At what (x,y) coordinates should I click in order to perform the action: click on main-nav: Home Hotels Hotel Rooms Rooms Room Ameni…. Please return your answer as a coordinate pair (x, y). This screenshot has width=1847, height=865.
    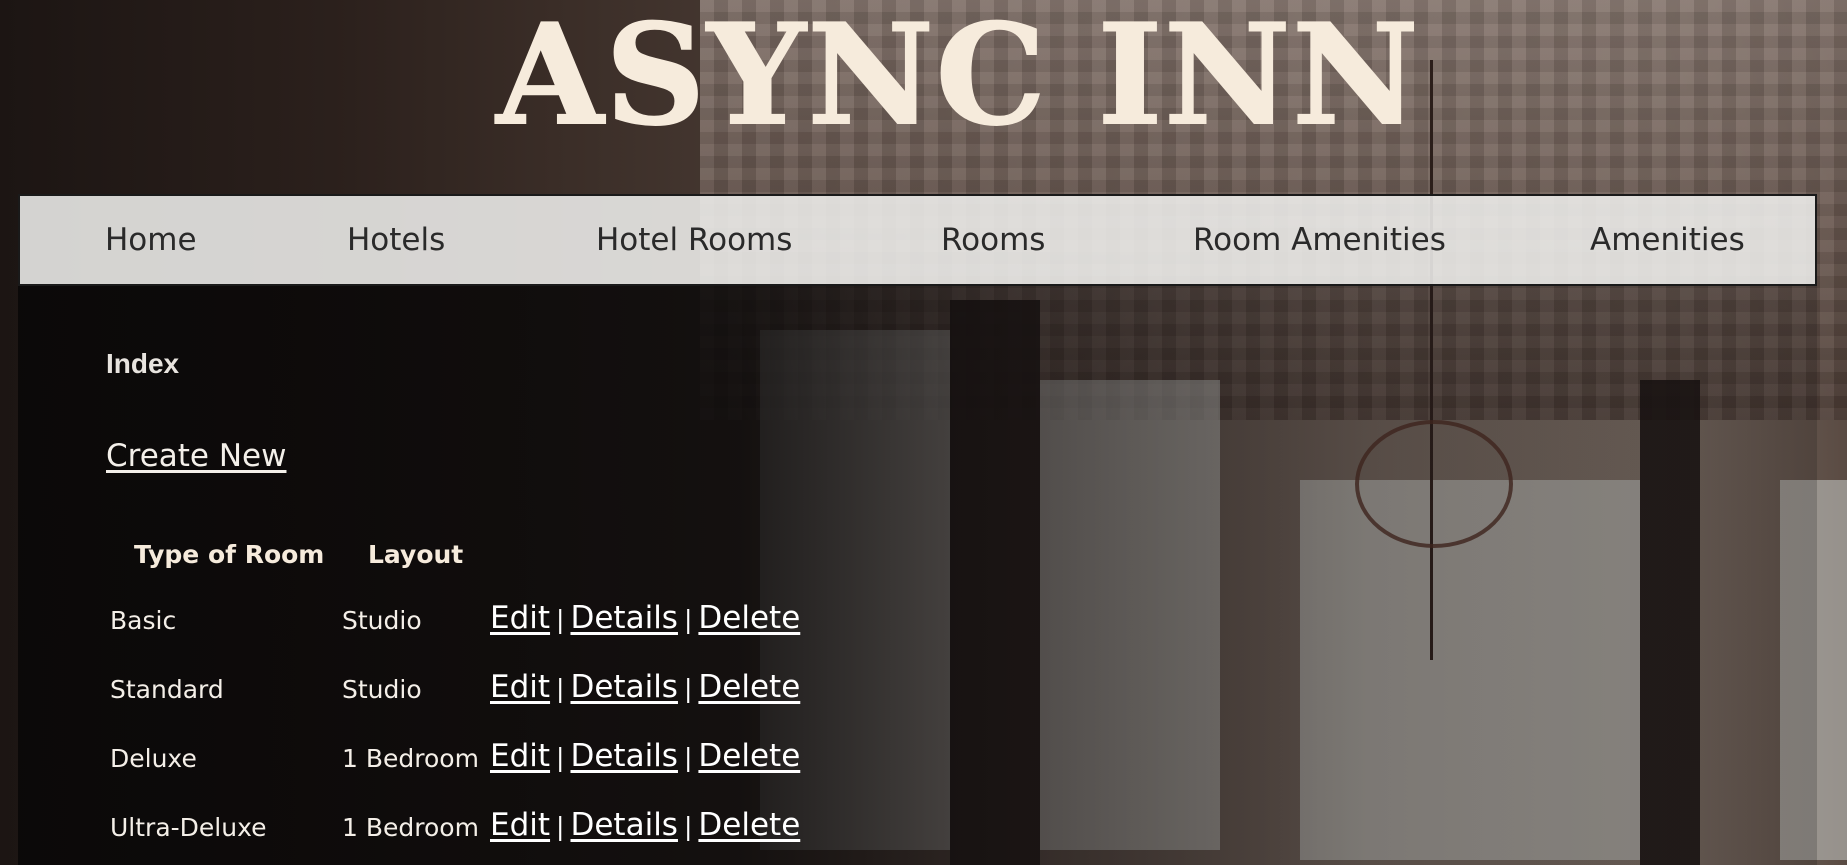
    Looking at the image, I should click on (917, 240).